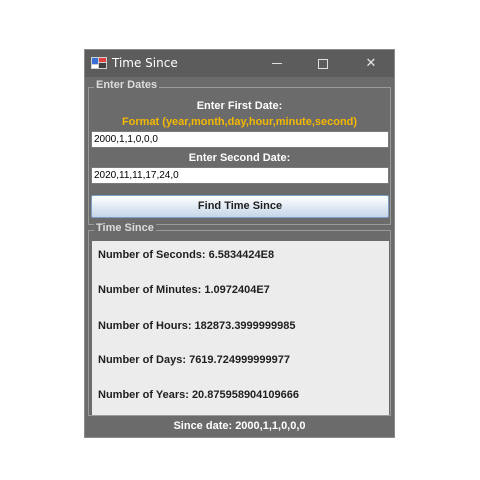 This screenshot has width=480, height=480. What do you see at coordinates (240, 175) in the screenshot?
I see `second-date-input: 2020,11,11,17,24,0` at bounding box center [240, 175].